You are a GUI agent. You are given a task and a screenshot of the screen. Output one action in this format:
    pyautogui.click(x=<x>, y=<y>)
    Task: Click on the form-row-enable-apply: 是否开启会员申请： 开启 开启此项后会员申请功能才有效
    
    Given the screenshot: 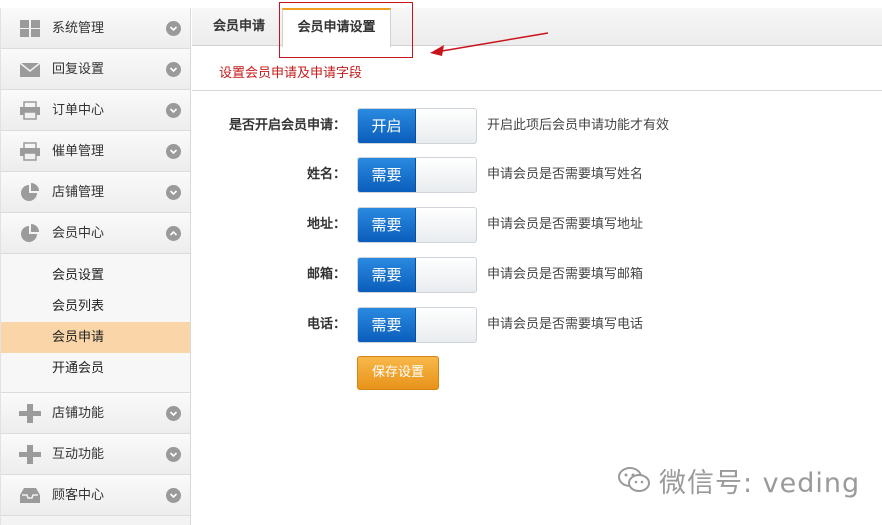 What is the action you would take?
    pyautogui.click(x=537, y=126)
    